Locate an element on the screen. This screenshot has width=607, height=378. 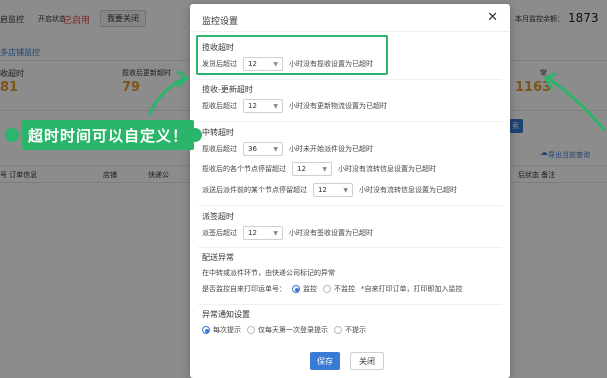
radio-notify-none-label: 不提示 is located at coordinates (355, 330).